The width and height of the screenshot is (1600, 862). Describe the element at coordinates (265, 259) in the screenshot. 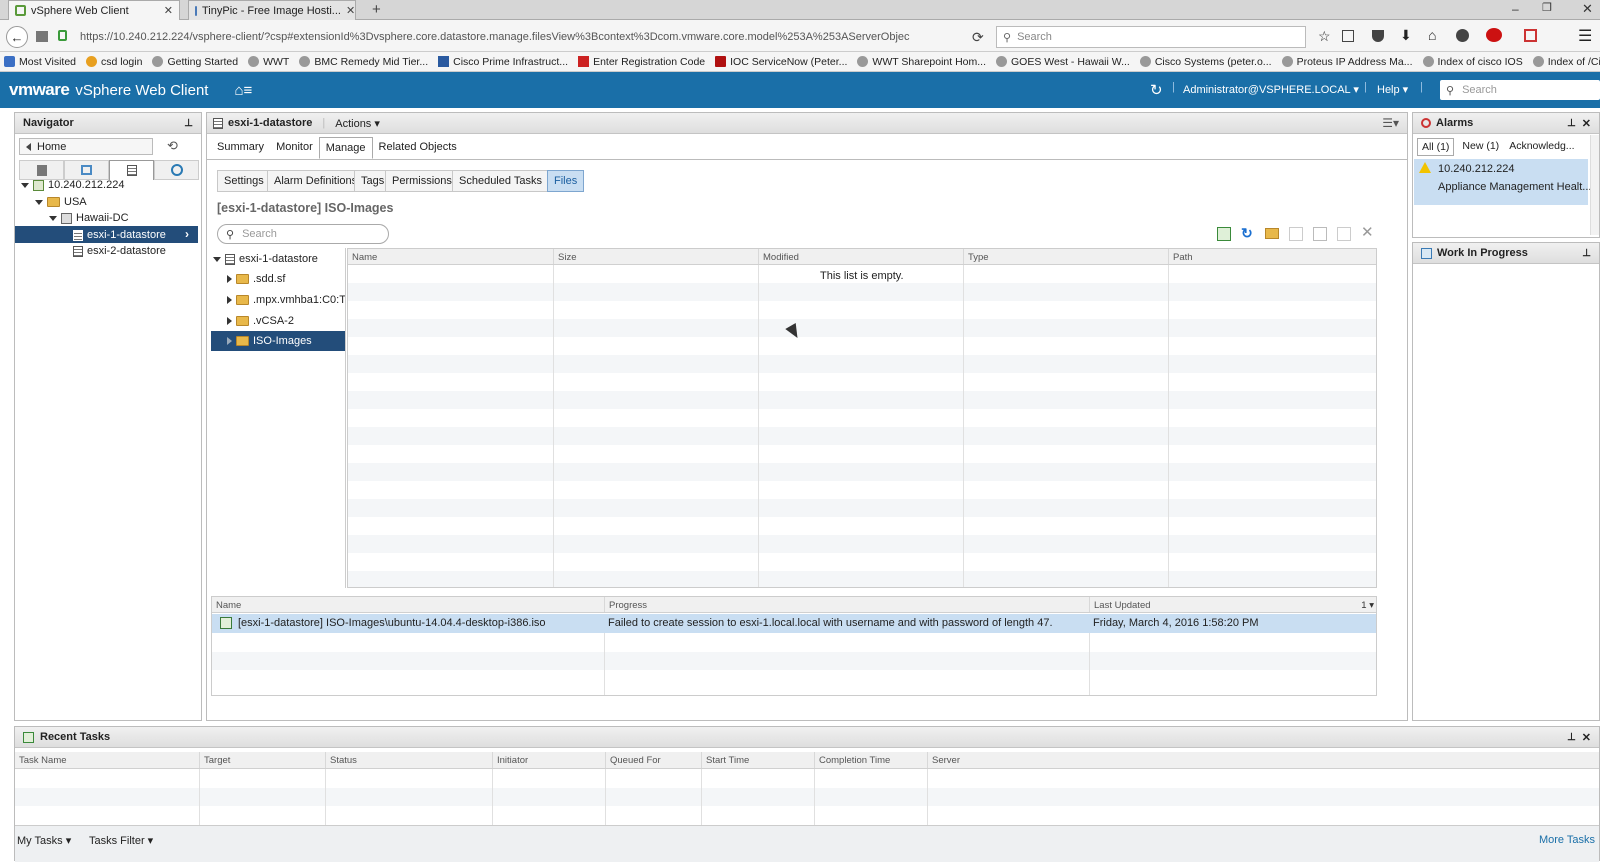

I see `folder-tree-root: esxi-1-datastore` at that location.